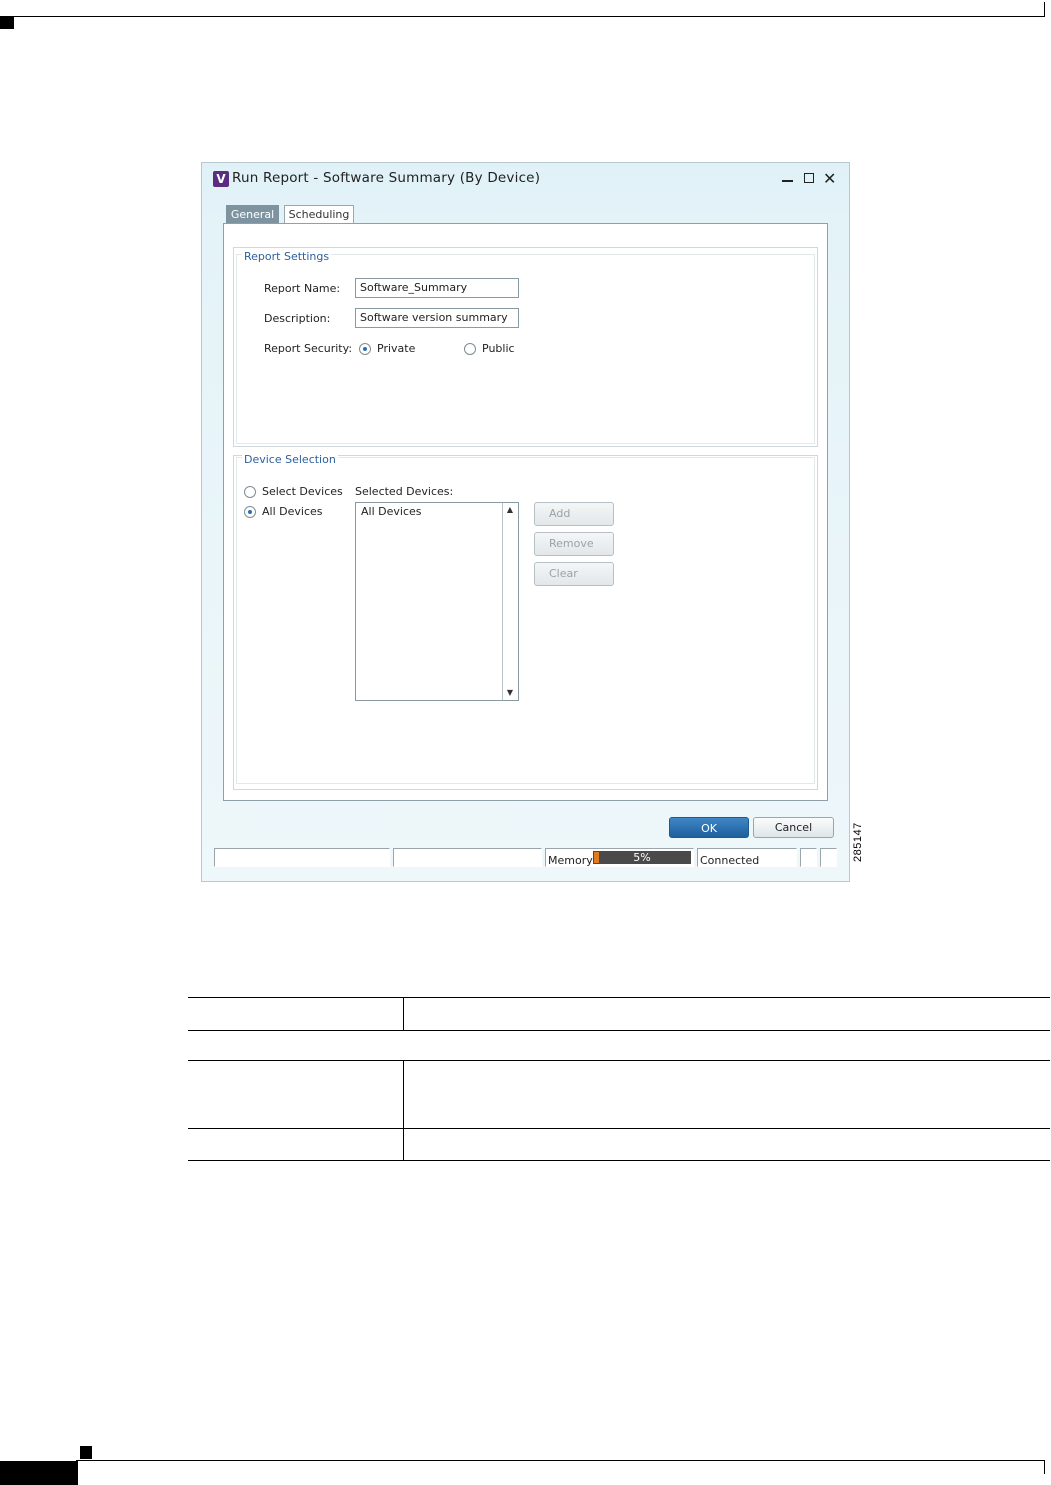  What do you see at coordinates (787, 181) in the screenshot?
I see `minimize-icon` at bounding box center [787, 181].